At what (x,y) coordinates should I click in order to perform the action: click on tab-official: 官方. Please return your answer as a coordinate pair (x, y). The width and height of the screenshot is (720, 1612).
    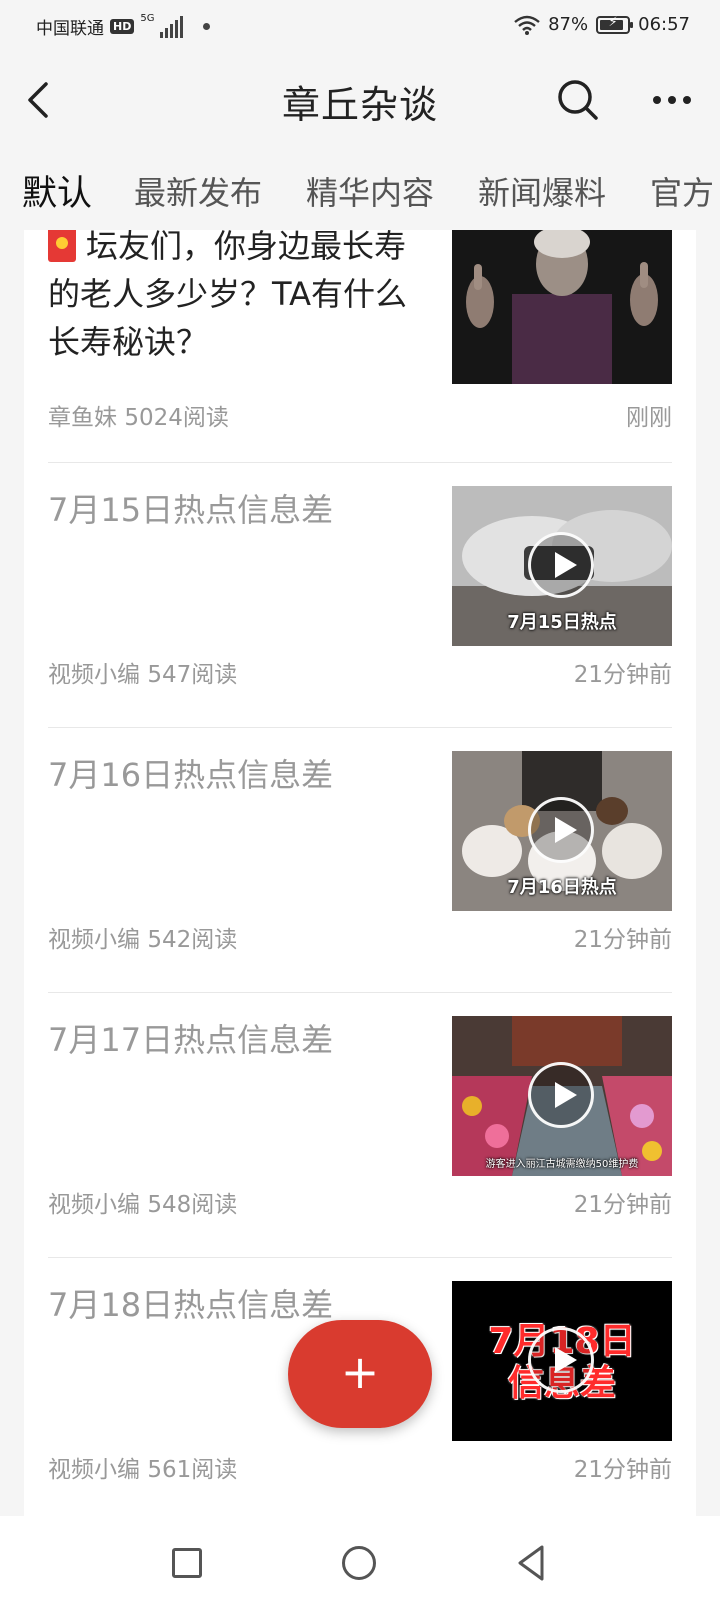
    Looking at the image, I should click on (682, 191).